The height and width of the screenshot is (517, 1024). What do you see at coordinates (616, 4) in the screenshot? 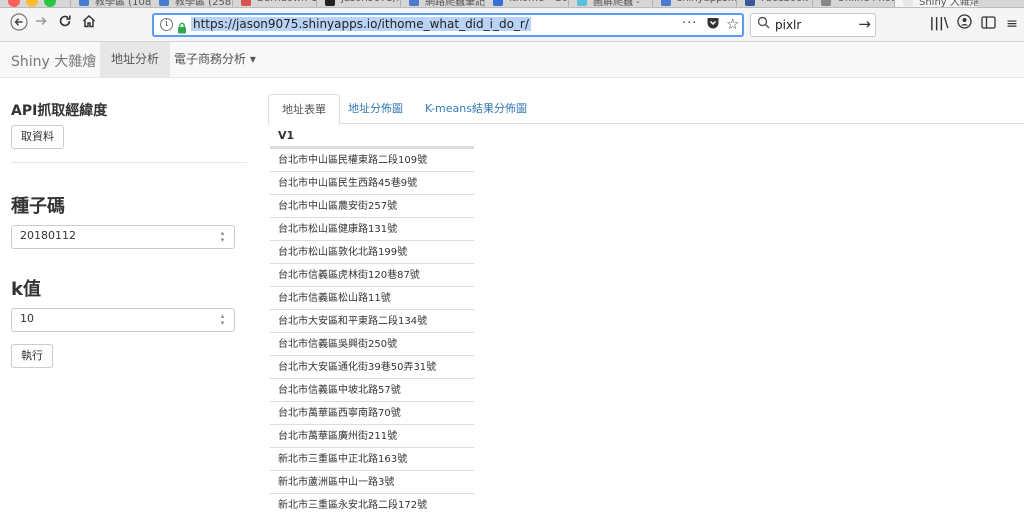
I see `browser-tab-title: 圖解爬蟲 -` at bounding box center [616, 4].